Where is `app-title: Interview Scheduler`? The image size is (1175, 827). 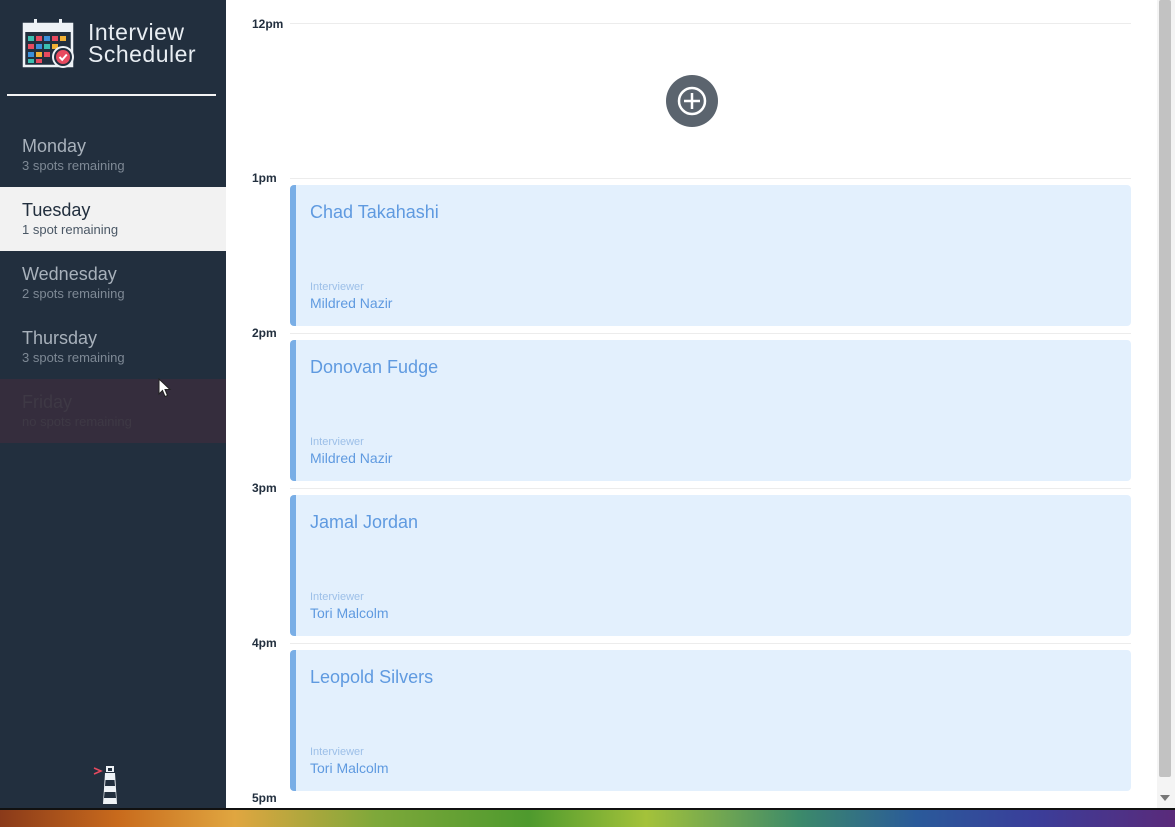 app-title: Interview Scheduler is located at coordinates (142, 43).